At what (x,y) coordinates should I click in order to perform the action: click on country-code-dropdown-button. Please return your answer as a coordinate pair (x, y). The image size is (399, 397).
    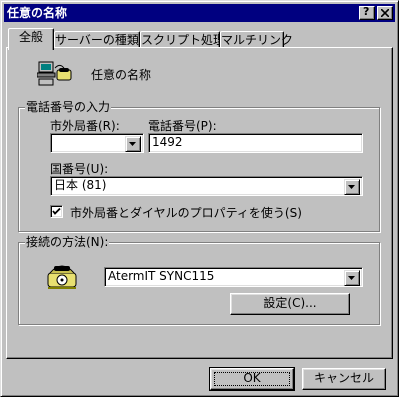
    Looking at the image, I should click on (352, 187).